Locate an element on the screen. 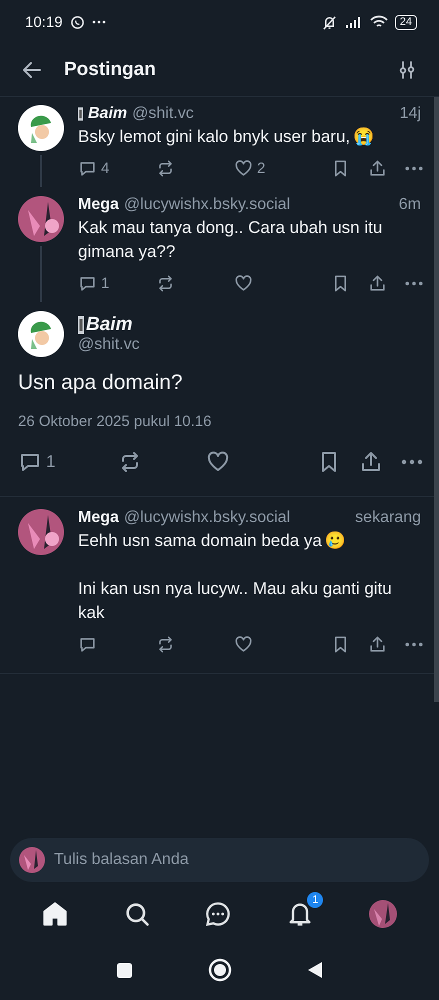 The width and height of the screenshot is (439, 1000). chat-tab is located at coordinates (218, 914).